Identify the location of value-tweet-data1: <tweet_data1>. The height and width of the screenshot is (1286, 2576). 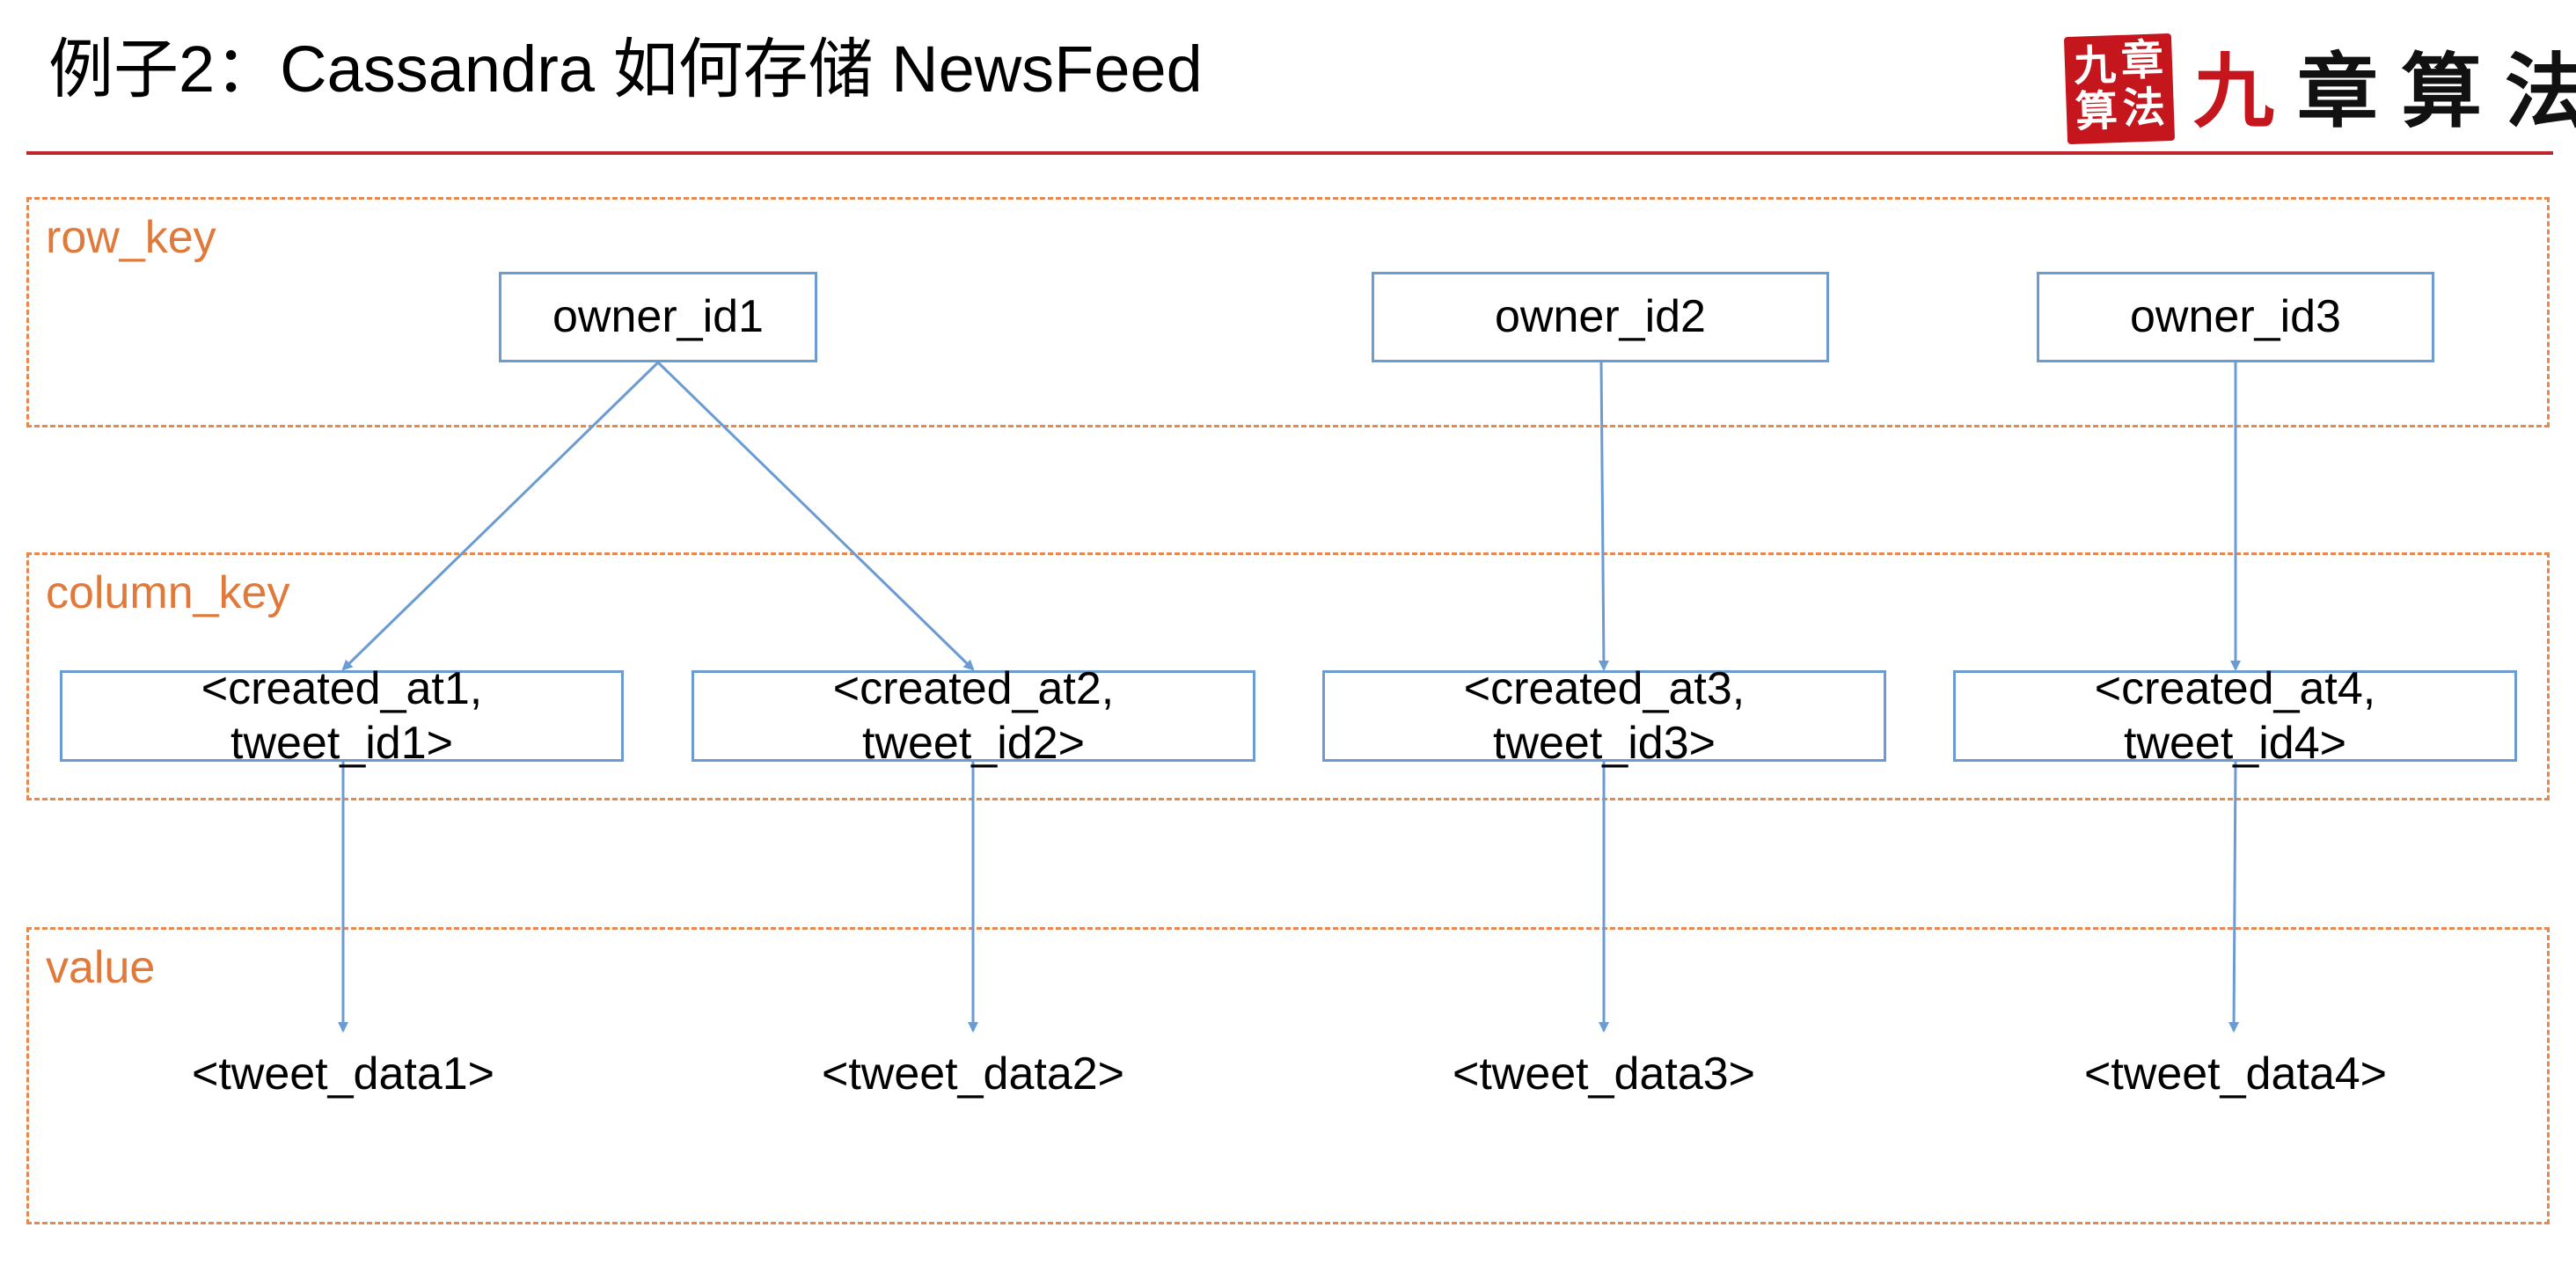
(343, 1074).